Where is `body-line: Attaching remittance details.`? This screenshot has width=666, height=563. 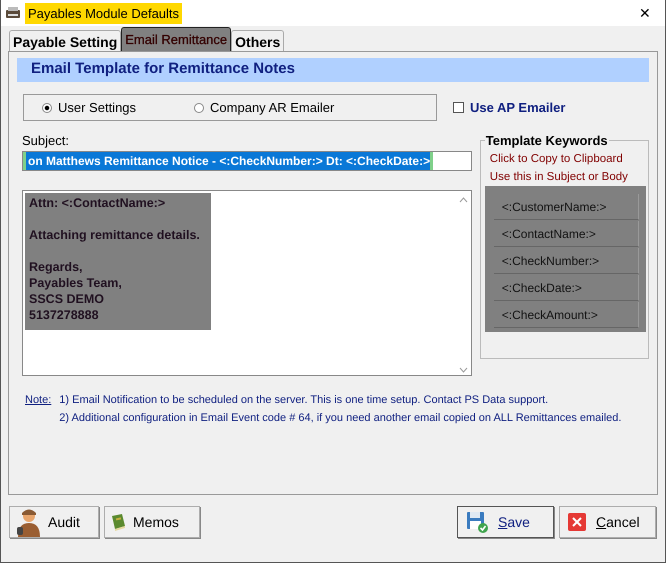
body-line: Attaching remittance details. is located at coordinates (115, 235).